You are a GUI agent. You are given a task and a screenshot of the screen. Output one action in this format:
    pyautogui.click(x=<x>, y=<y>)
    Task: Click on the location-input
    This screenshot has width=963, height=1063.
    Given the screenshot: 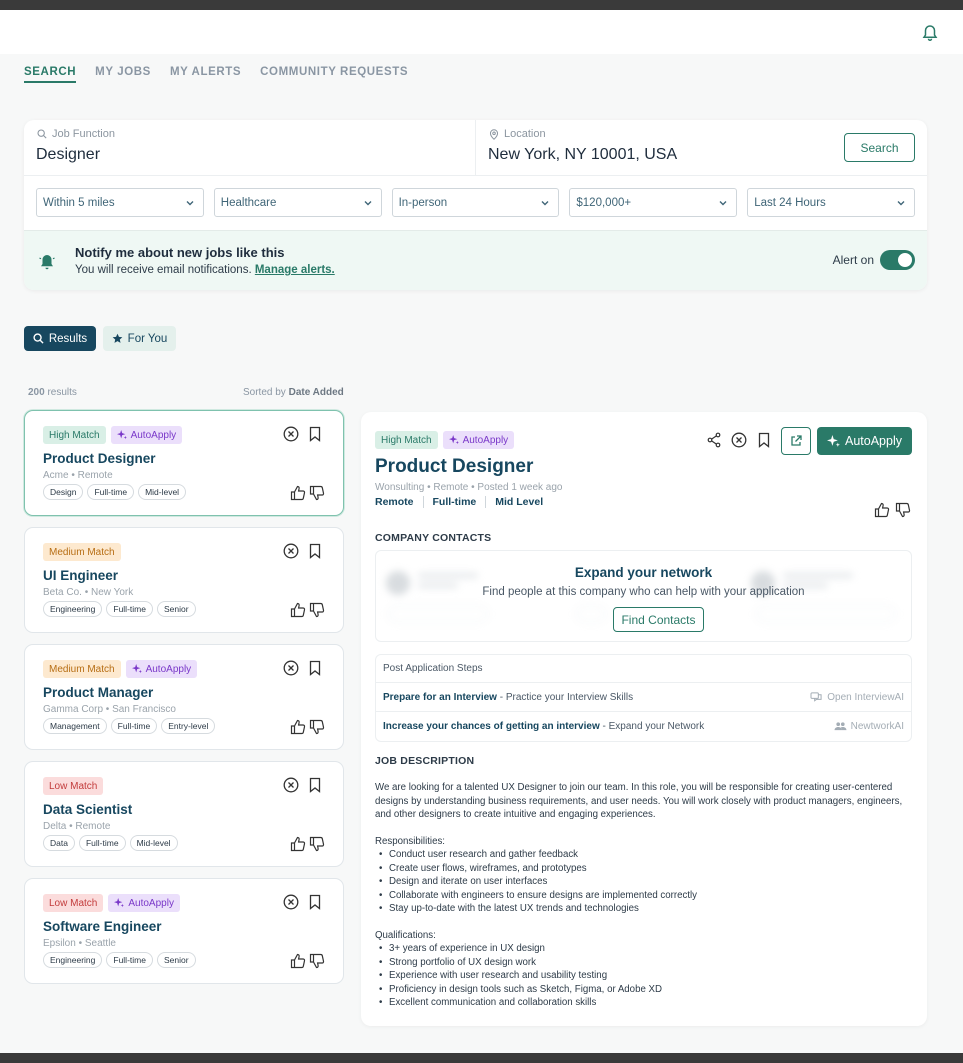 What is the action you would take?
    pyautogui.click(x=648, y=155)
    